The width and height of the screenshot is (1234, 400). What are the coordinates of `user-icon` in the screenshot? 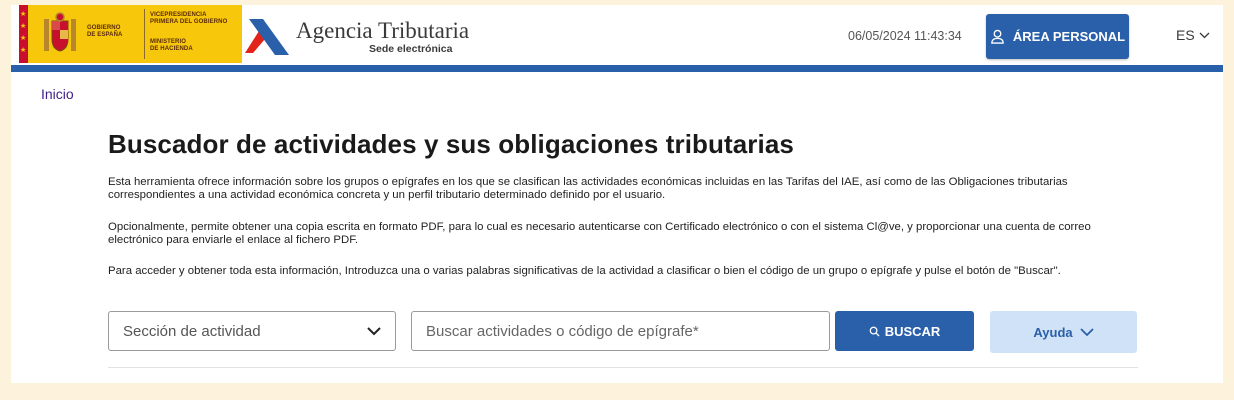 It's located at (997, 36).